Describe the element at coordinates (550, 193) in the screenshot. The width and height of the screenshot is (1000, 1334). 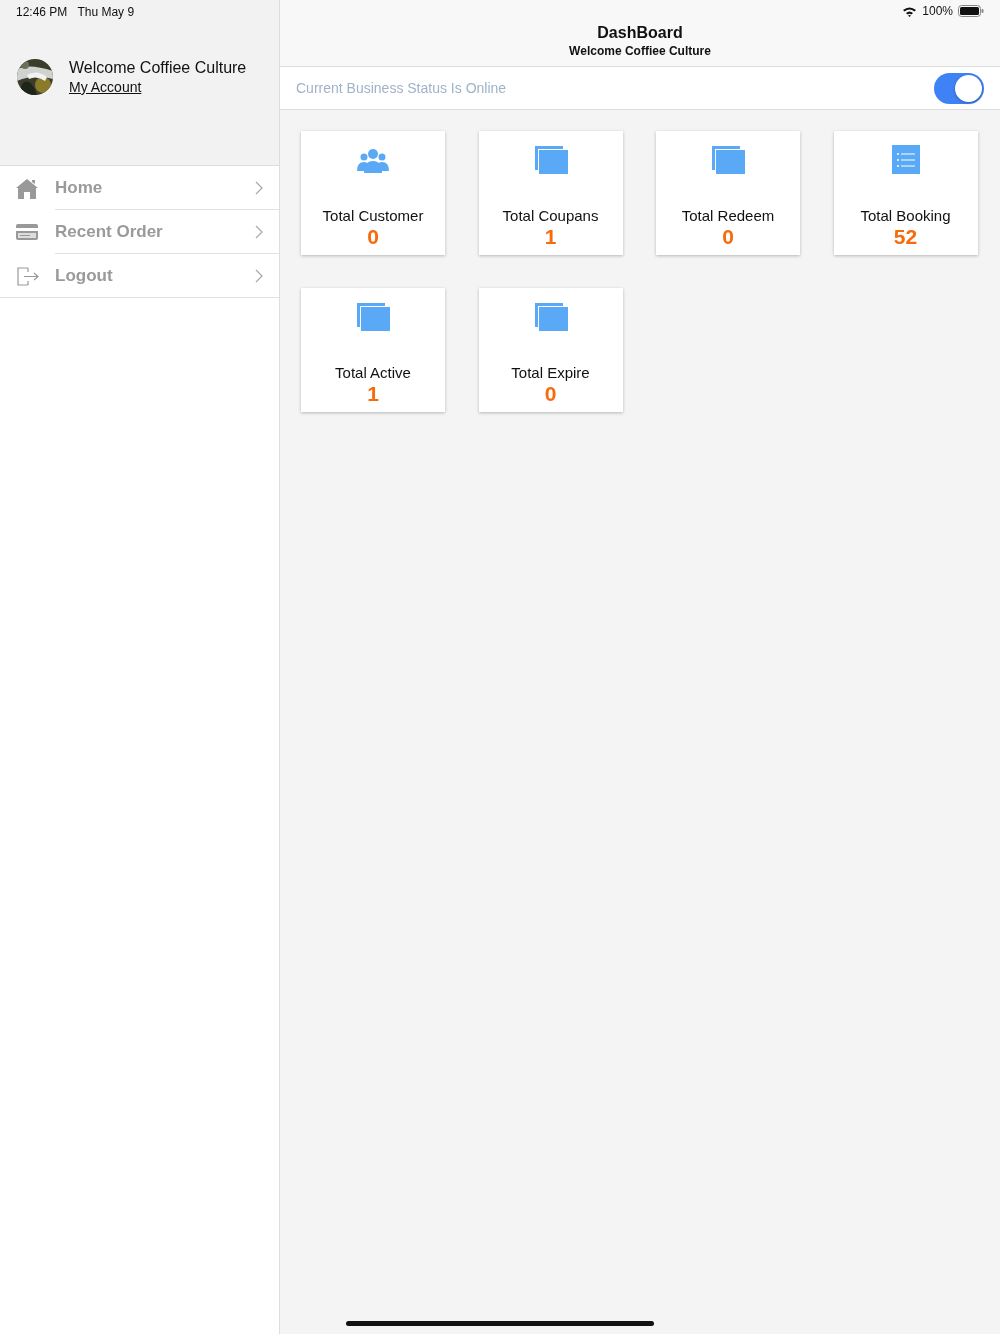
I see `stat-card: Total Coupans 1` at that location.